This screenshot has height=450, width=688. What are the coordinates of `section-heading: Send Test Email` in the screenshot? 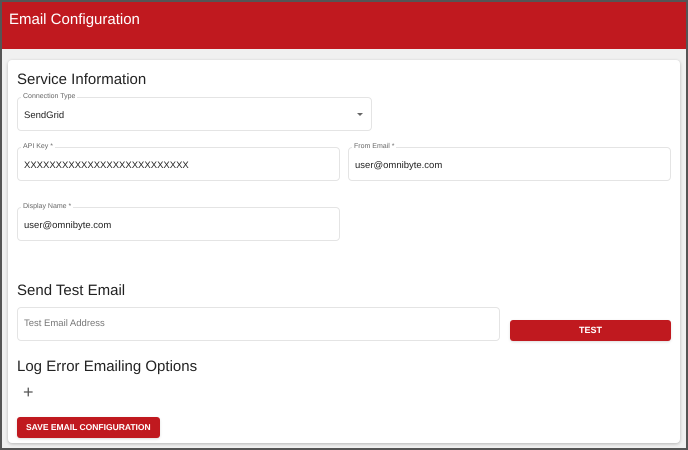 It's located at (71, 291).